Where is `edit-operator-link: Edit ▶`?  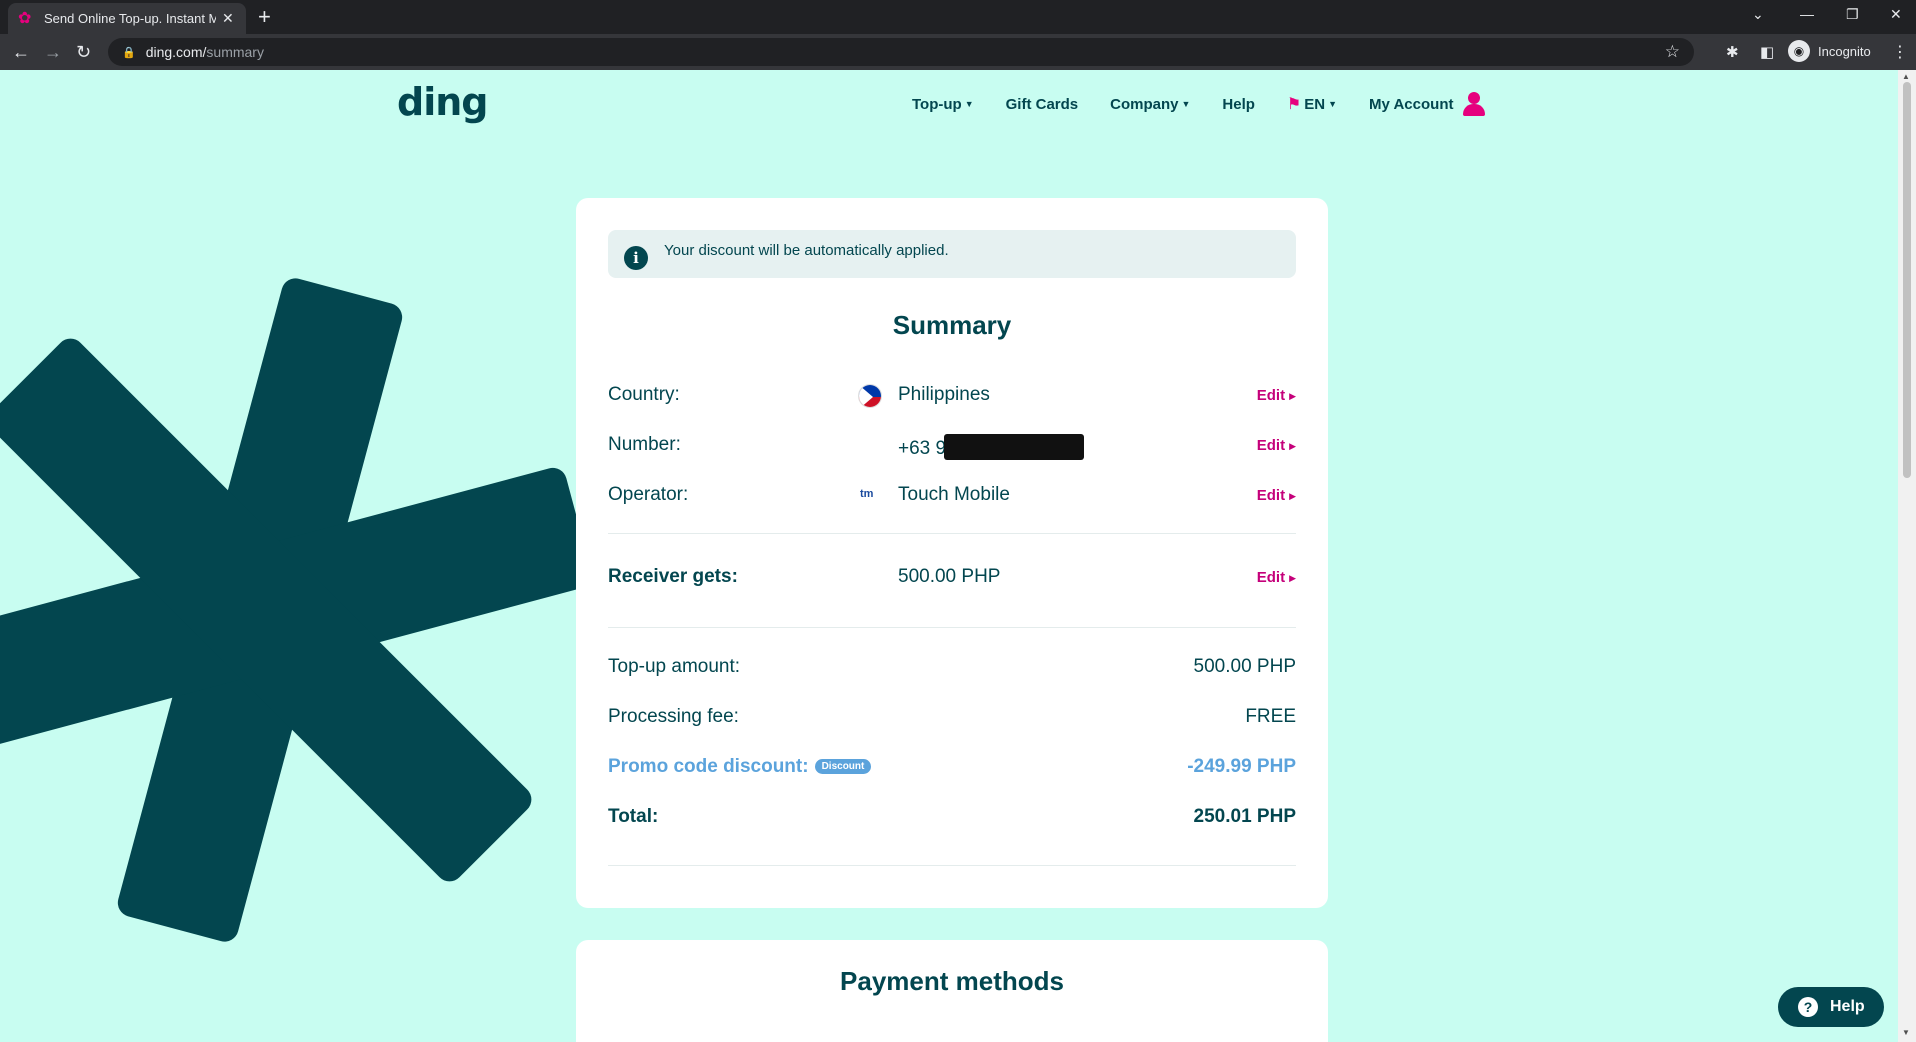 edit-operator-link: Edit ▶ is located at coordinates (1276, 495).